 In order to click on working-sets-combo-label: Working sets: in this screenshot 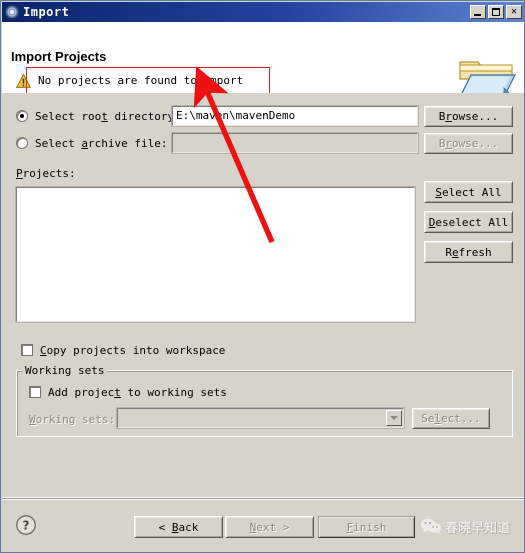, I will do `click(72, 419)`.